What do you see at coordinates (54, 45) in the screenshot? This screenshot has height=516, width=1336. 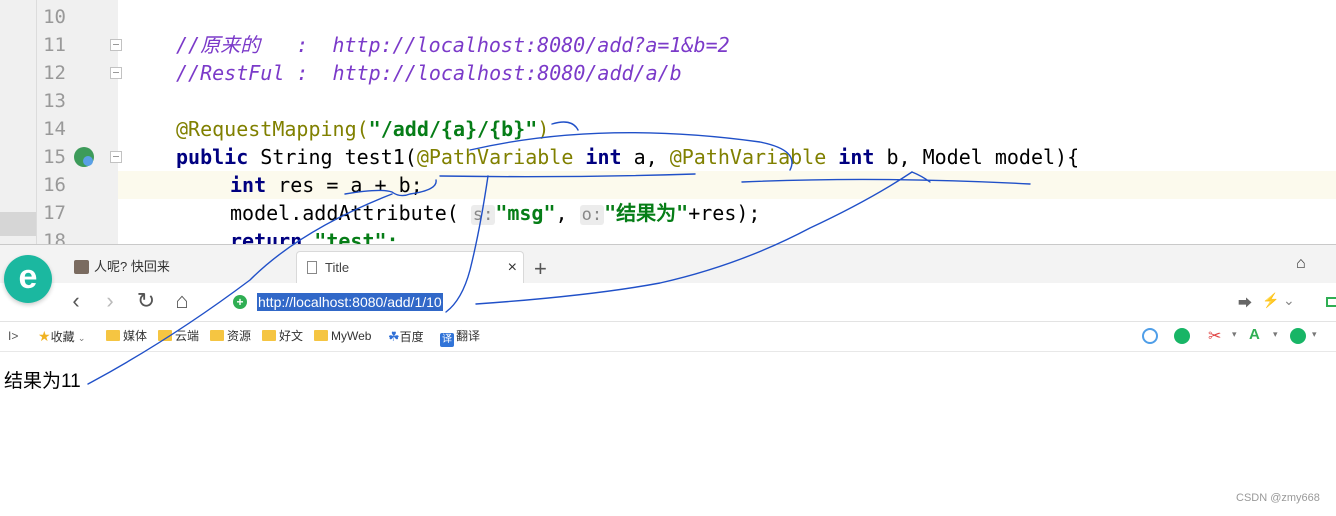 I see `line-number: 11` at bounding box center [54, 45].